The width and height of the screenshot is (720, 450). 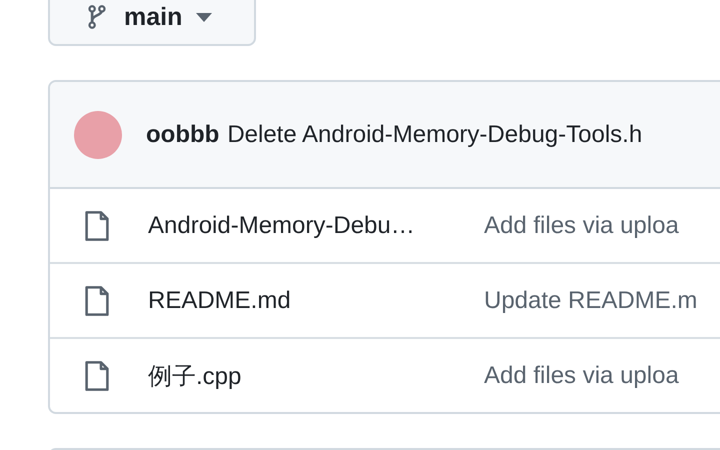 What do you see at coordinates (204, 17) in the screenshot?
I see `caret-icon` at bounding box center [204, 17].